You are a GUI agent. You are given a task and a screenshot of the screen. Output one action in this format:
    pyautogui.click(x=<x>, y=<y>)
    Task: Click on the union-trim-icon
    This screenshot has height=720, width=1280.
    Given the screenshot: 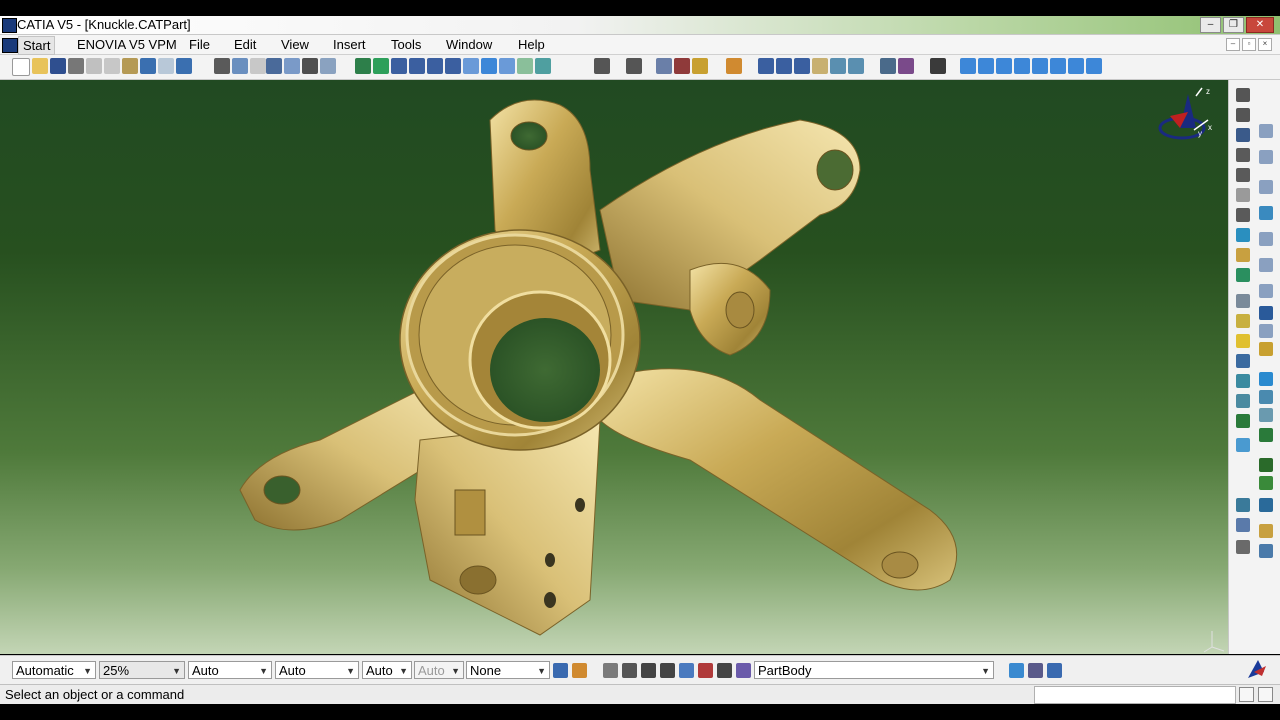 What is the action you would take?
    pyautogui.click(x=1266, y=551)
    